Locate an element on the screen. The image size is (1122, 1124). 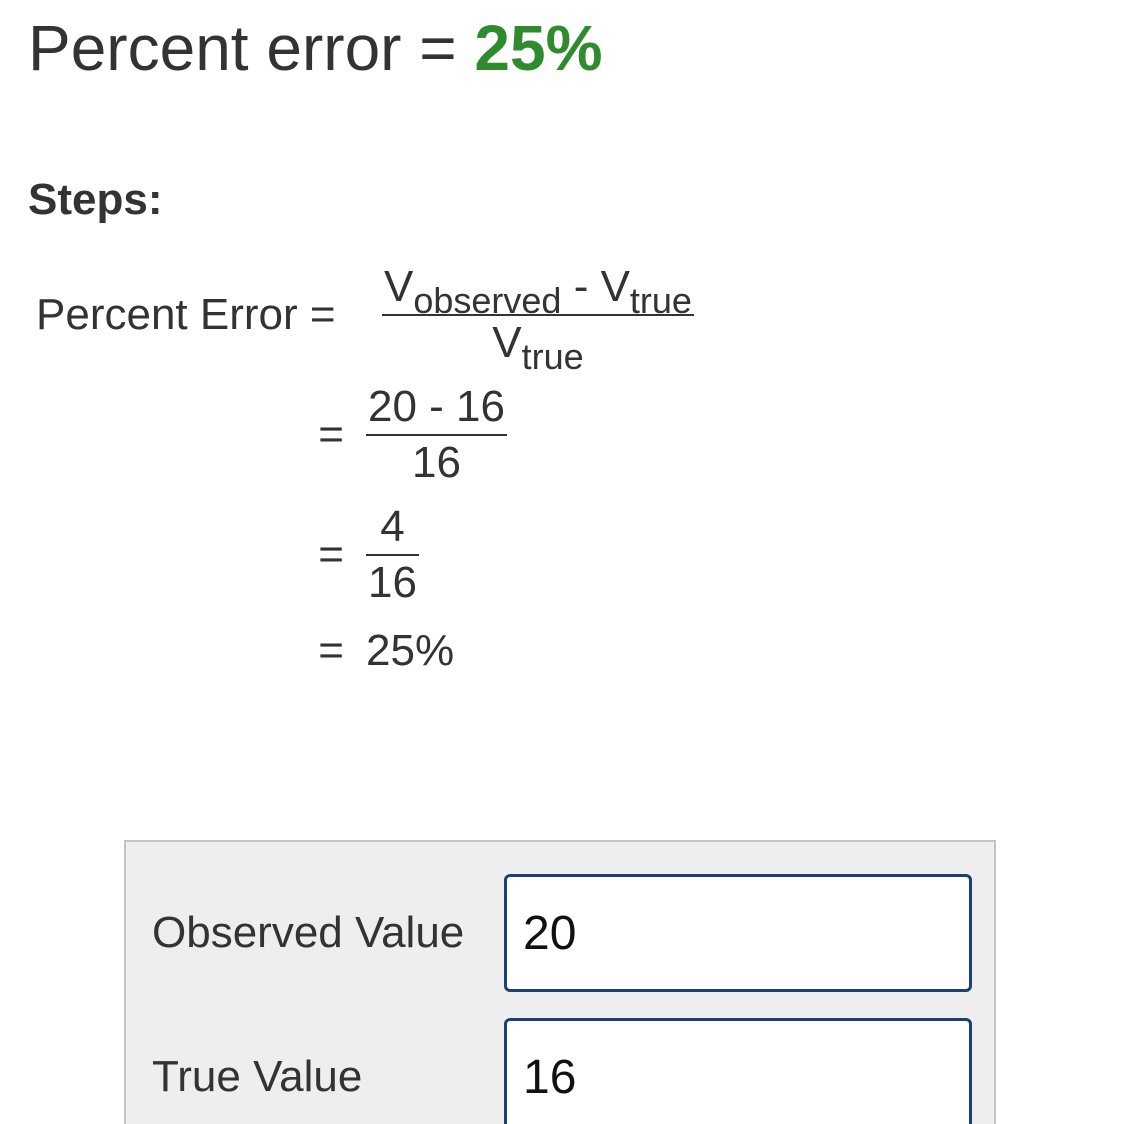
substitution-denominator: 16 is located at coordinates (436, 462).